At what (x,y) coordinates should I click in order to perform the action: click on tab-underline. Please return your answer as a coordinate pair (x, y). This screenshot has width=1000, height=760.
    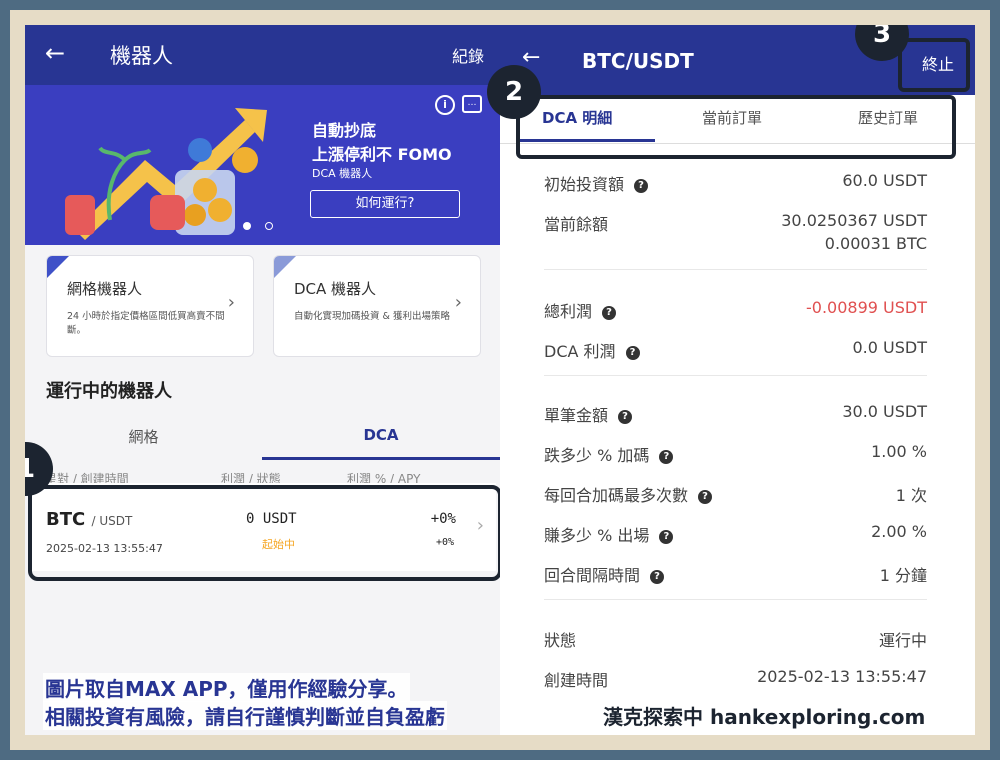
    Looking at the image, I should click on (381, 458).